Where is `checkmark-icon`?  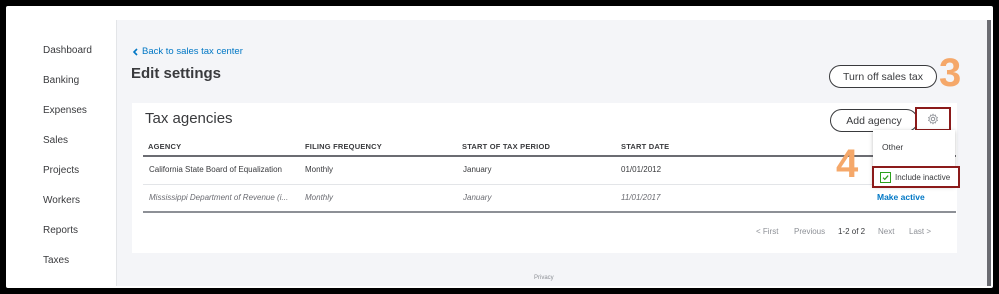 checkmark-icon is located at coordinates (885, 177).